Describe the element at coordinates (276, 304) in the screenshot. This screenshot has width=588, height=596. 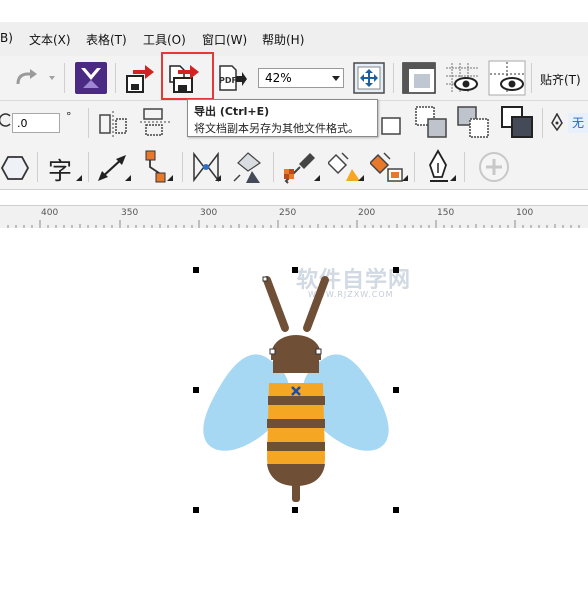
I see `left-antenna` at that location.